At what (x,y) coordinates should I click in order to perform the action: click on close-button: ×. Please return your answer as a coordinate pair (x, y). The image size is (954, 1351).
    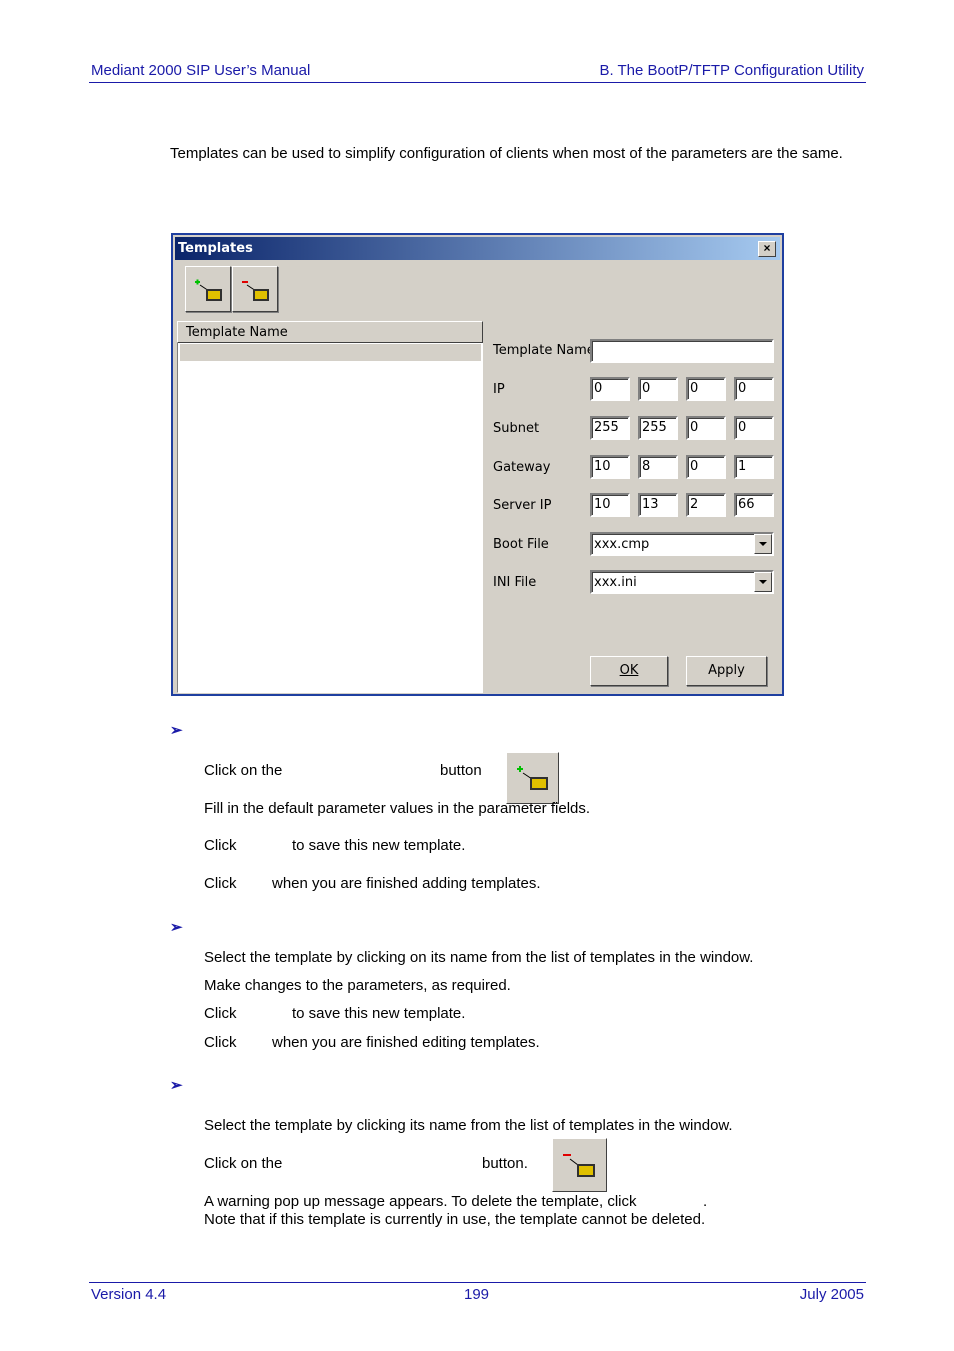
    Looking at the image, I should click on (767, 249).